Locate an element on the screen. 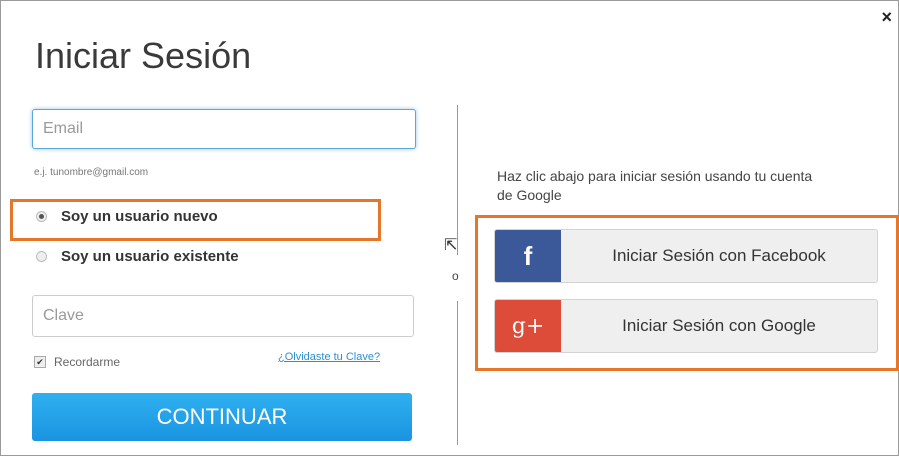 Image resolution: width=899 pixels, height=456 pixels. mouse-cursor-icon: ⇱ is located at coordinates (451, 245).